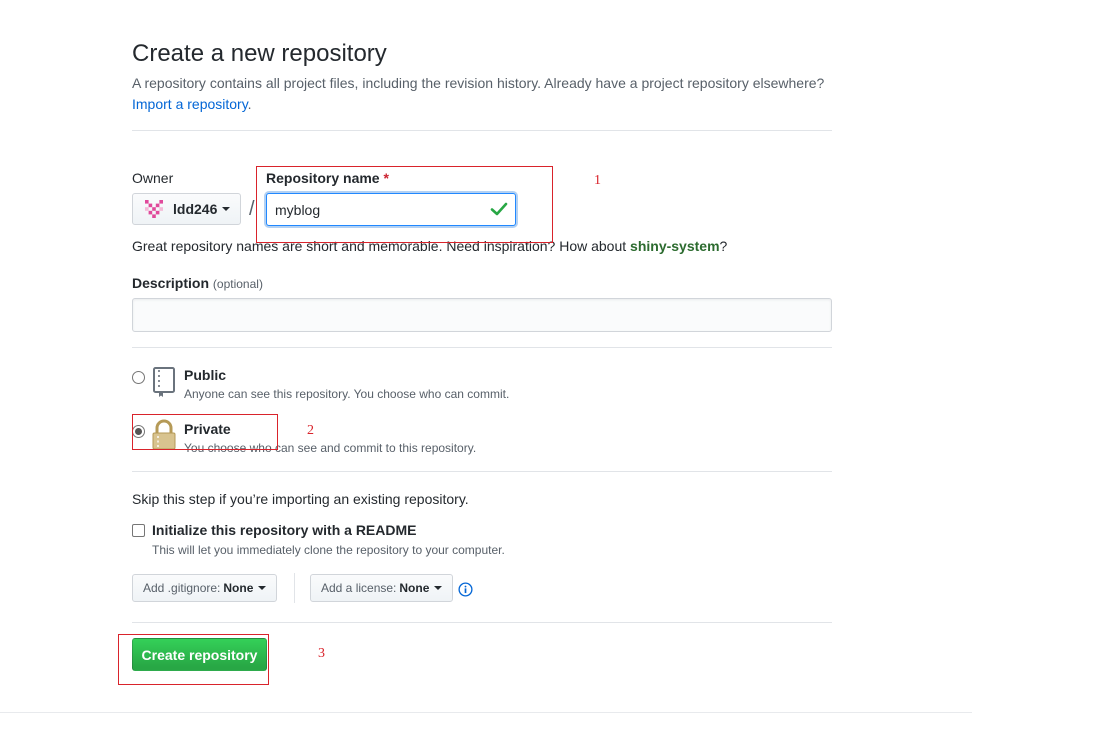  What do you see at coordinates (238, 588) in the screenshot?
I see `gitignore-value: None` at bounding box center [238, 588].